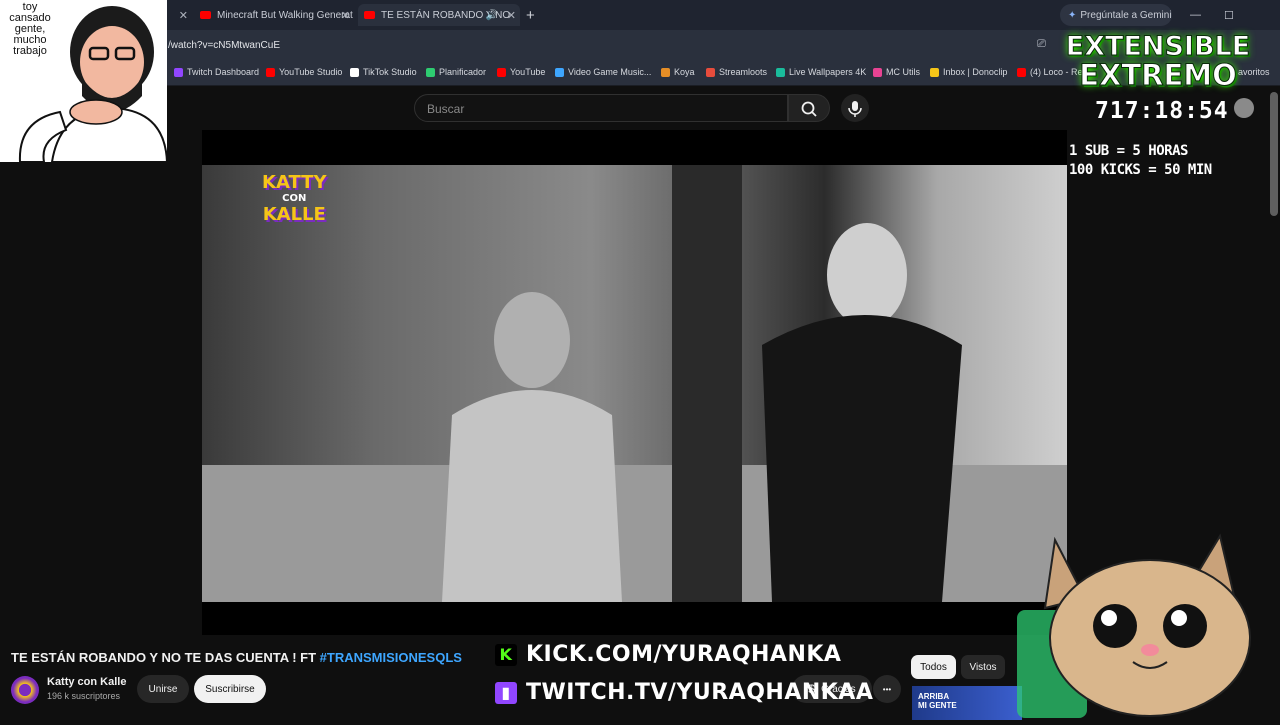 This screenshot has height=725, width=1280. Describe the element at coordinates (1128, 151) in the screenshot. I see `subathon-rule-subs: 1 SUB = 5 HORAS` at that location.